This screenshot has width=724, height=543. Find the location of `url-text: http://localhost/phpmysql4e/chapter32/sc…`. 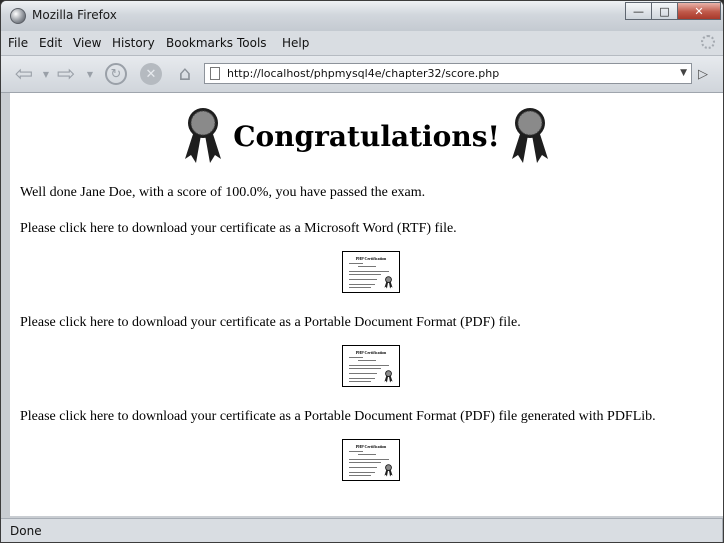

url-text: http://localhost/phpmysql4e/chapter32/sc… is located at coordinates (363, 73).